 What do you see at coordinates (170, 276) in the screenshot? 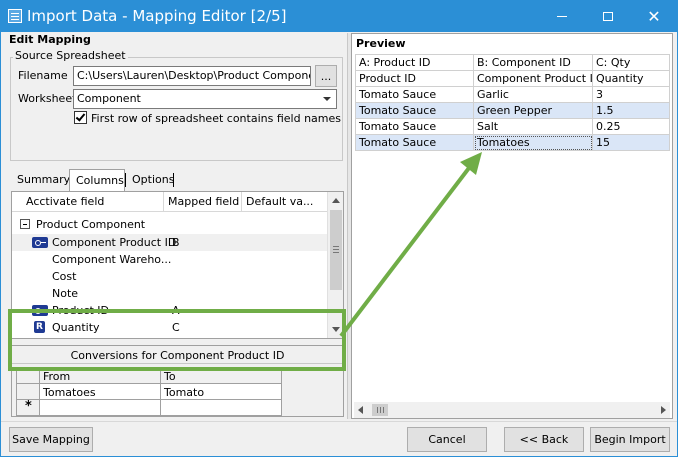
I see `table-row: Cost` at bounding box center [170, 276].